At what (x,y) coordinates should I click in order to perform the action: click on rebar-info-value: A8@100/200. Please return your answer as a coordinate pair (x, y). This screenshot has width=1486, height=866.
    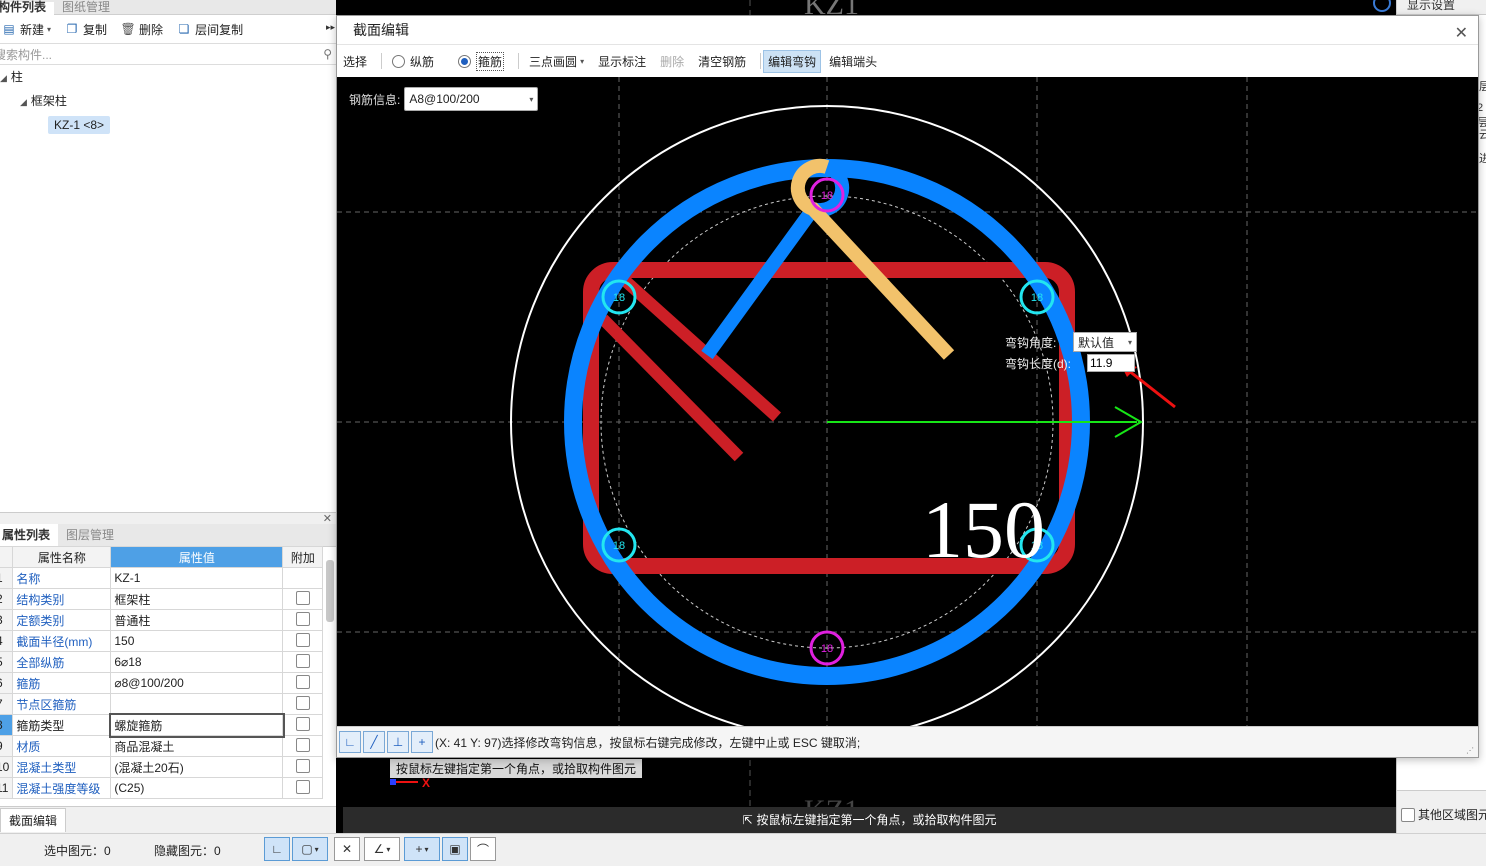
    Looking at the image, I should click on (444, 99).